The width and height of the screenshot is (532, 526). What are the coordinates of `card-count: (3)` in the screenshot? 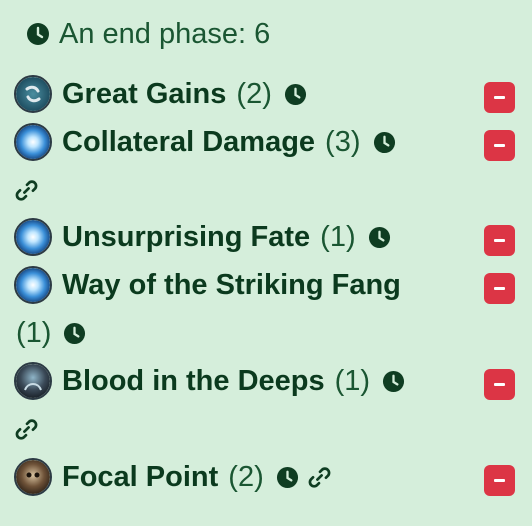 It's located at (343, 141).